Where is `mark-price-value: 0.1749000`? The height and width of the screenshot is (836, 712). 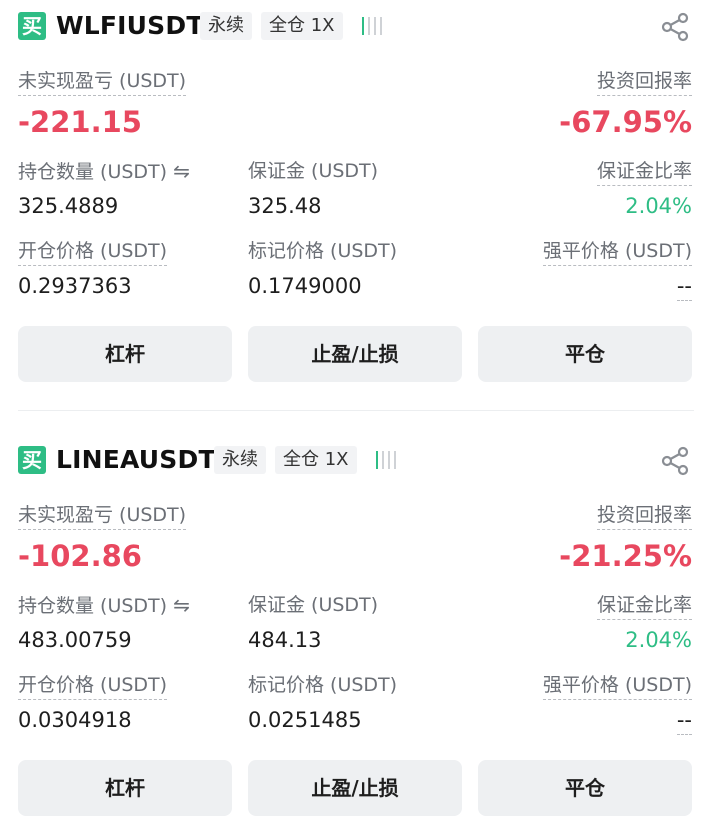 mark-price-value: 0.1749000 is located at coordinates (305, 286).